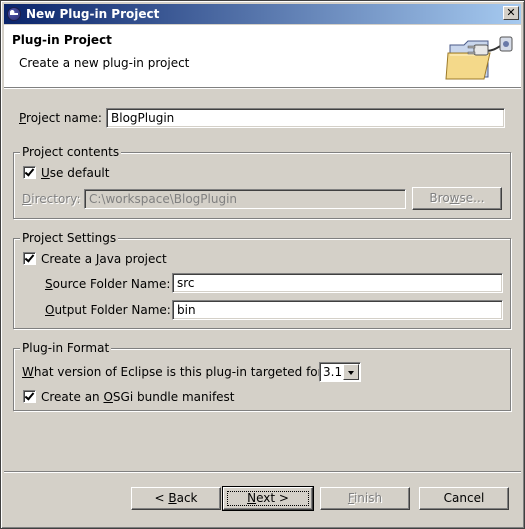  What do you see at coordinates (337, 310) in the screenshot?
I see `output-folder-input` at bounding box center [337, 310].